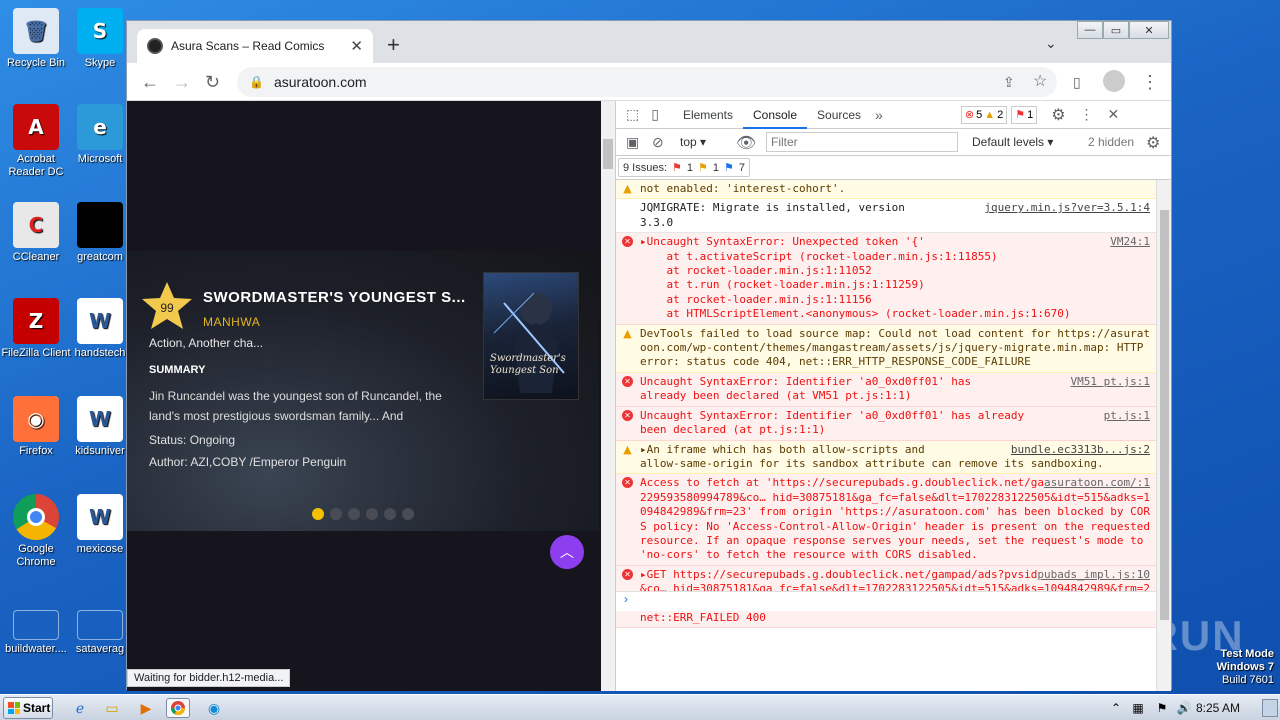 The height and width of the screenshot is (720, 1280). I want to click on chrome-taskbar-icon, so click(178, 708).